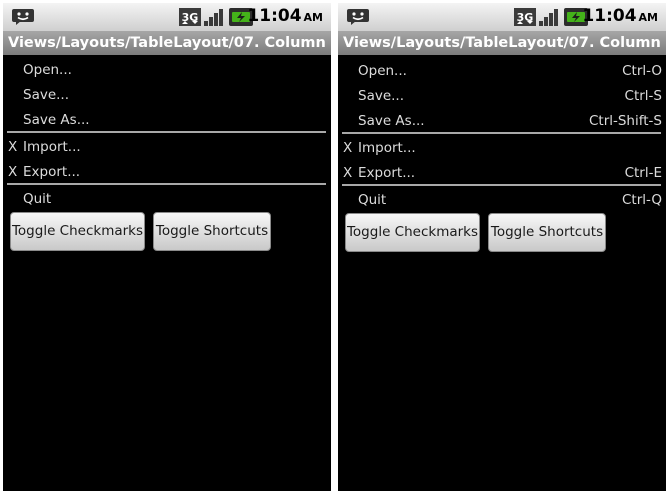 Image resolution: width=669 pixels, height=493 pixels. I want to click on menu-row-export: X Export... Ctrl-E, so click(502, 173).